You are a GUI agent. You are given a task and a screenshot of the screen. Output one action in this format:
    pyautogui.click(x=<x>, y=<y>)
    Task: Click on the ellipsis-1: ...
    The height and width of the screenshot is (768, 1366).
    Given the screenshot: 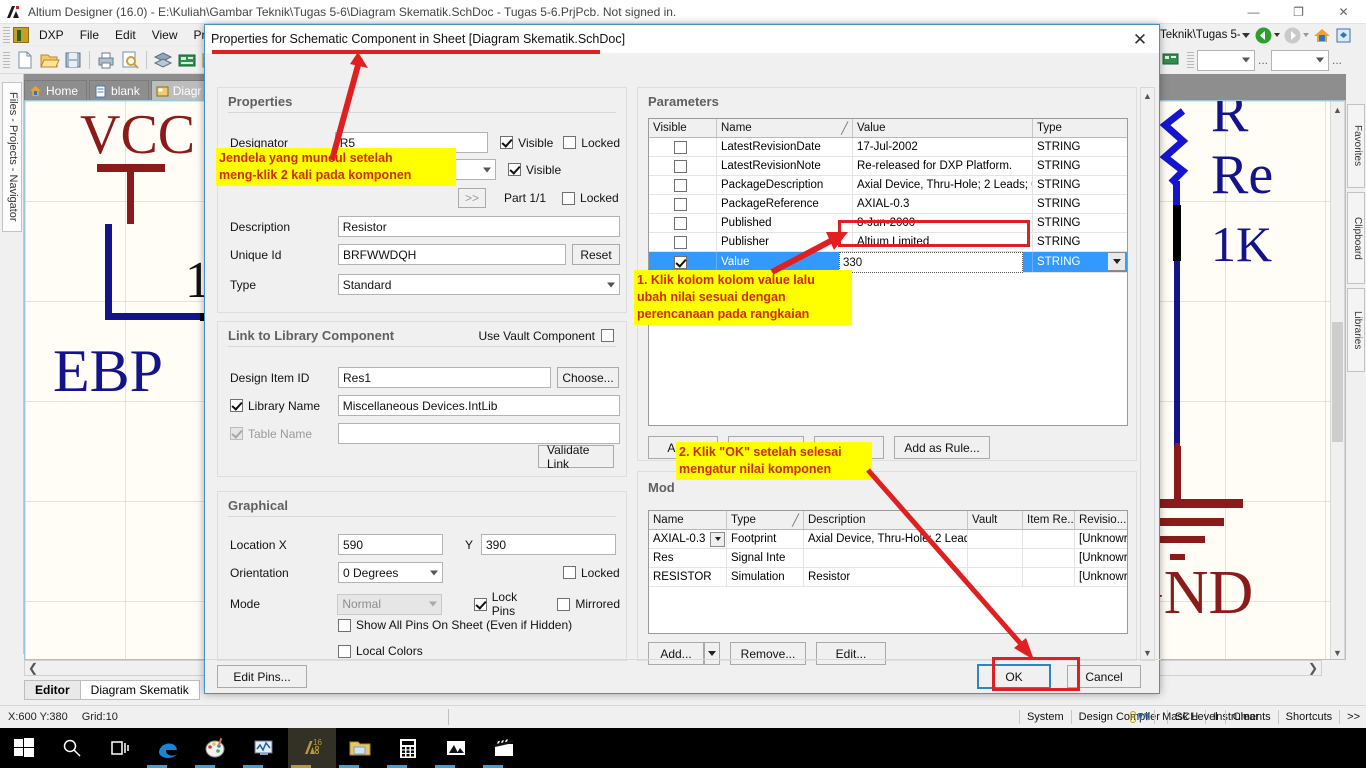 What is the action you would take?
    pyautogui.click(x=1263, y=60)
    